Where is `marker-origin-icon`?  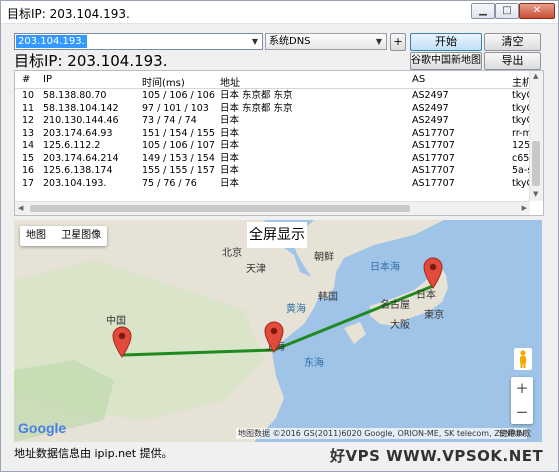
marker-origin-icon is located at coordinates (122, 342).